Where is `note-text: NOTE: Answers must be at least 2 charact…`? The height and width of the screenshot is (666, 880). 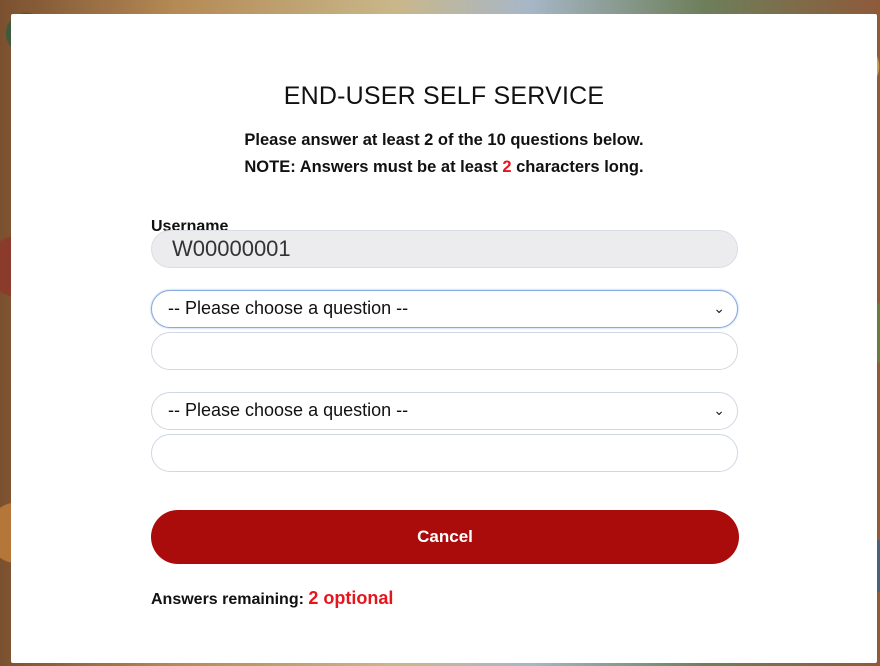 note-text: NOTE: Answers must be at least 2 charact… is located at coordinates (444, 167).